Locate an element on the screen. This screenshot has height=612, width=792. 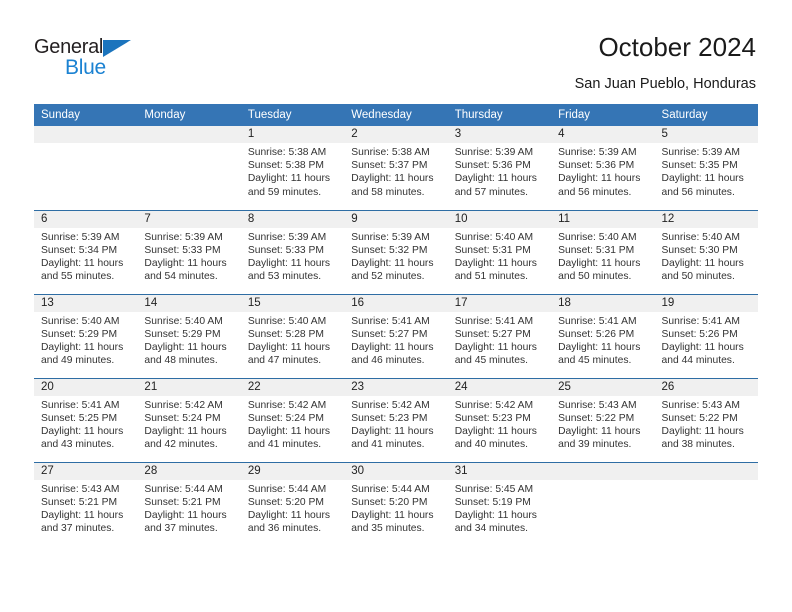
day-detail-daylight2: and 40 minutes. is located at coordinates (491, 445).